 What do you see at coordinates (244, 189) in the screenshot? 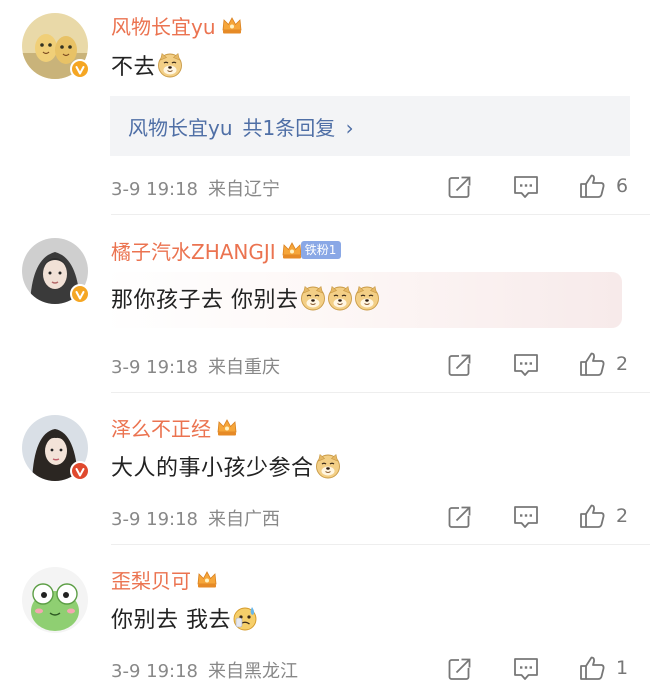
I see `location: 来自辽宁` at bounding box center [244, 189].